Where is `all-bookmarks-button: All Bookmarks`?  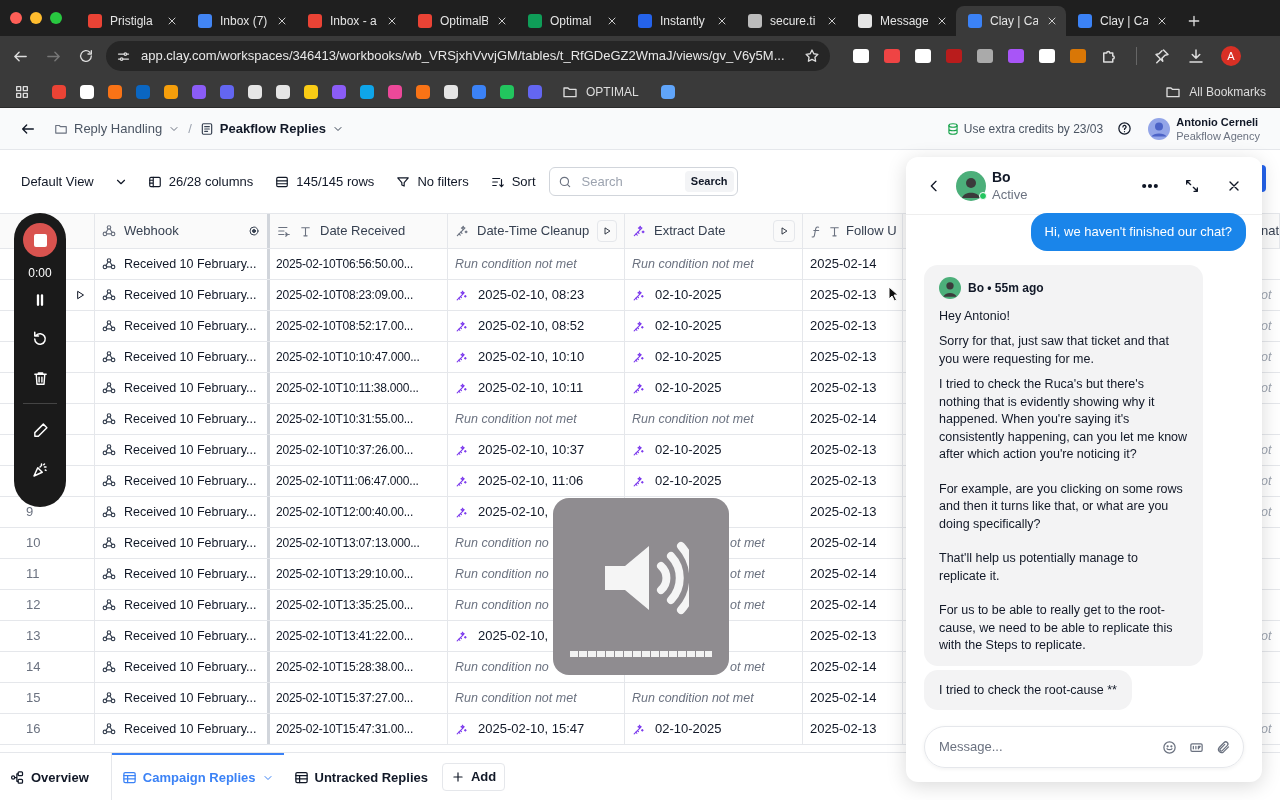 all-bookmarks-button: All Bookmarks is located at coordinates (1215, 91).